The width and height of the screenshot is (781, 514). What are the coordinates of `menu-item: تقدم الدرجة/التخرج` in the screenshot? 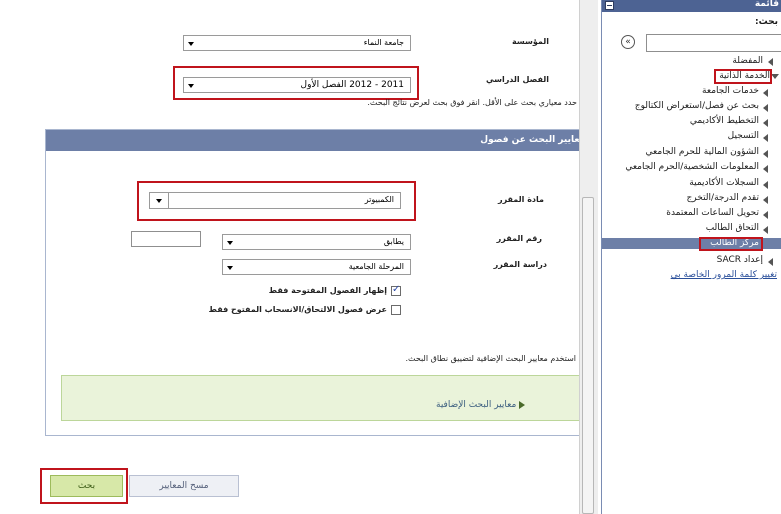 It's located at (723, 198).